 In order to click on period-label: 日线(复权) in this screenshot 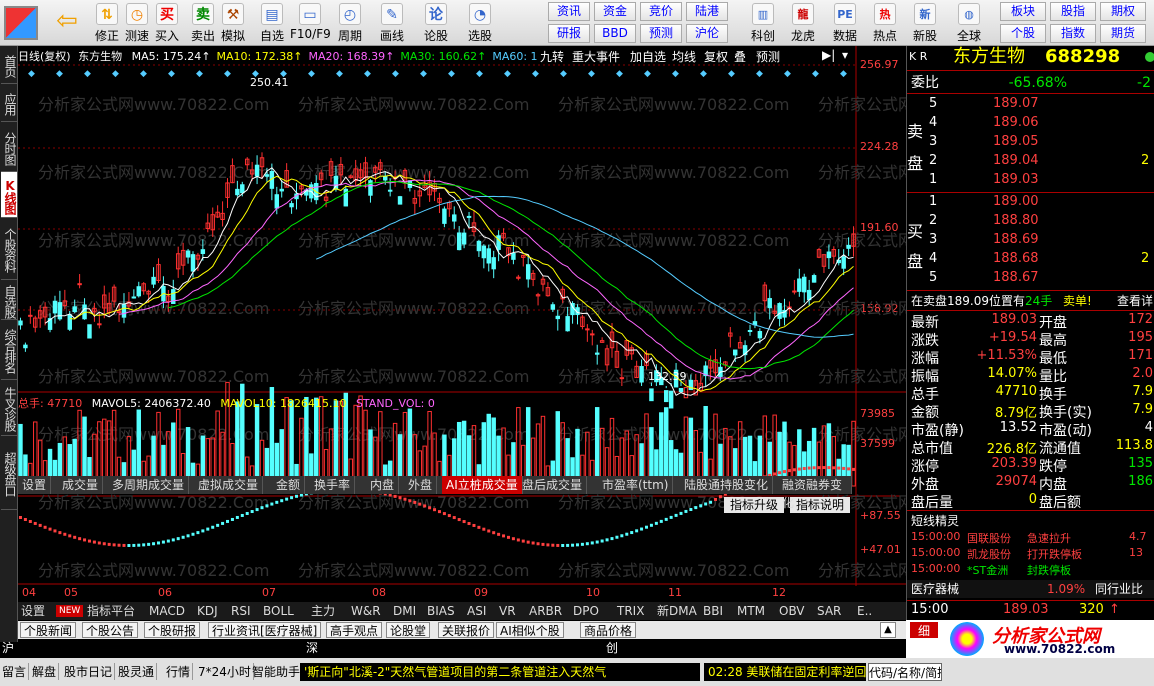, I will do `click(44, 56)`.